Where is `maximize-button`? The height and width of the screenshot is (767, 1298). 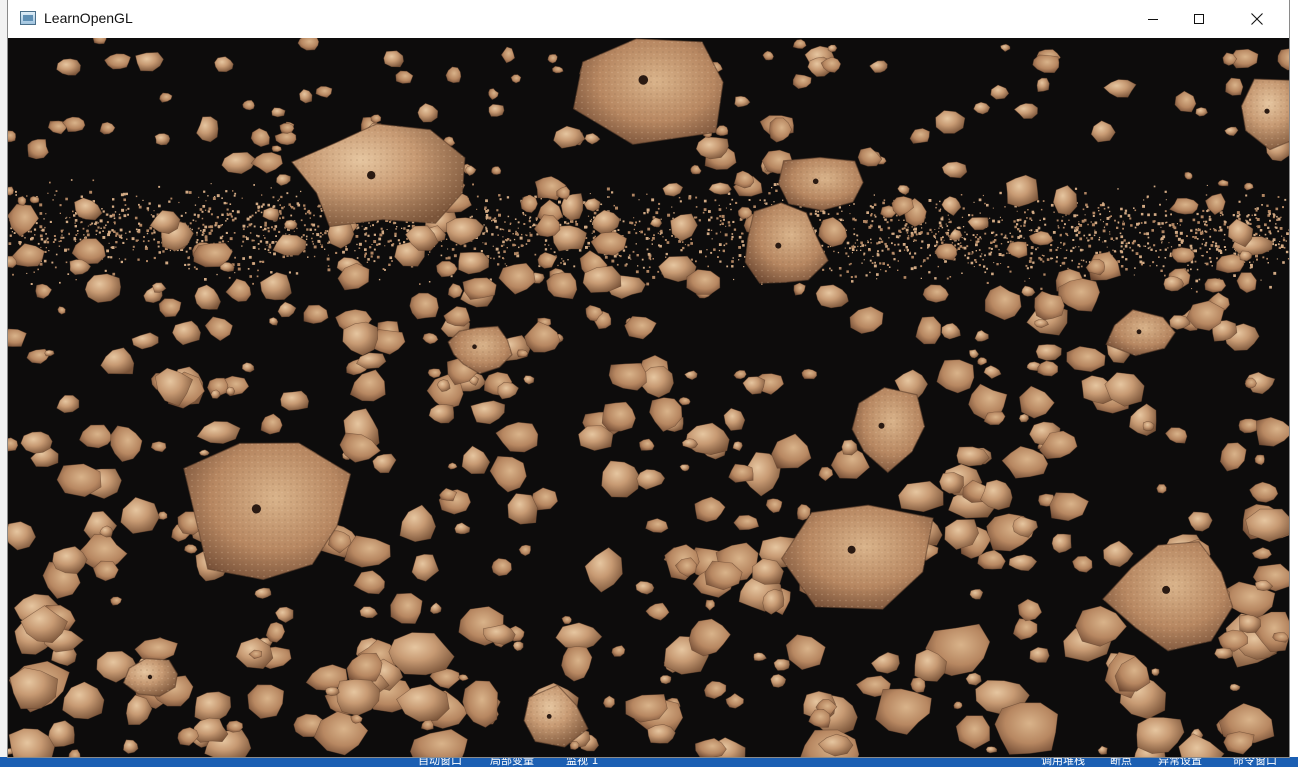 maximize-button is located at coordinates (1199, 19).